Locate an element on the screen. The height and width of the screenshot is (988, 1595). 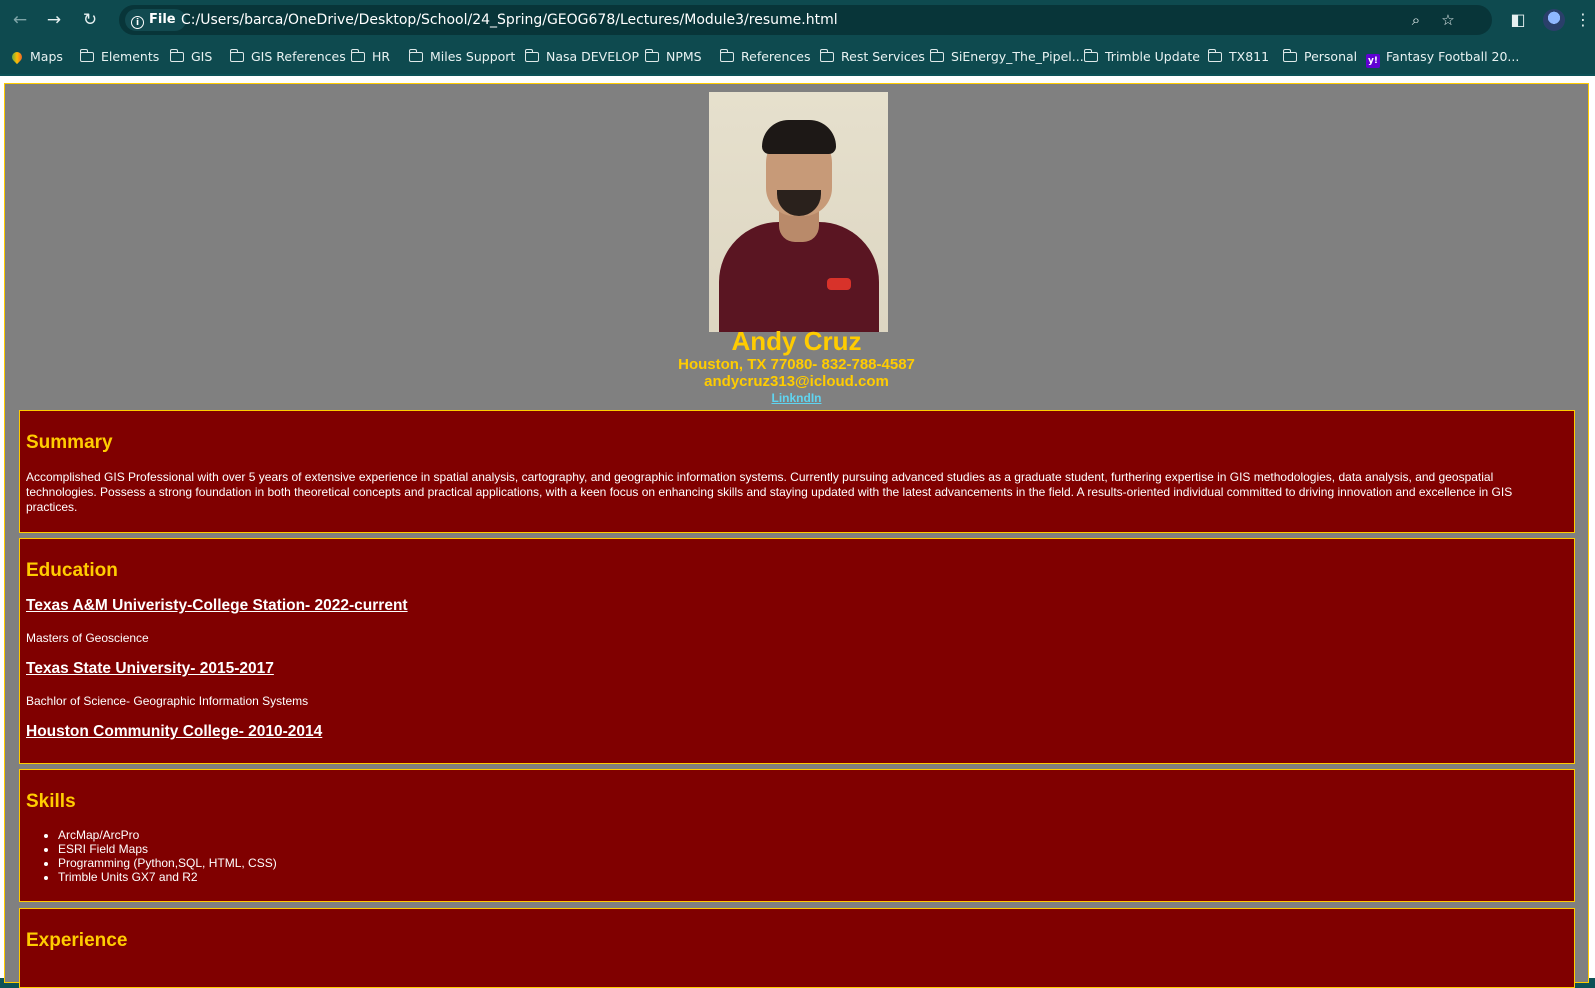
bookmark-label: References is located at coordinates (776, 56).